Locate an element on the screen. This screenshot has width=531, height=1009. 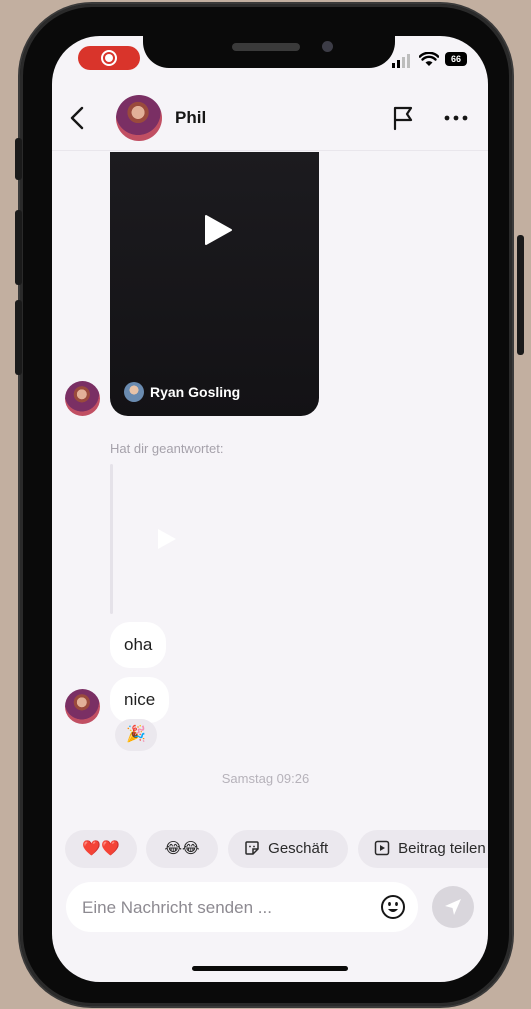
status-icons: 66 is located at coordinates (432, 60).